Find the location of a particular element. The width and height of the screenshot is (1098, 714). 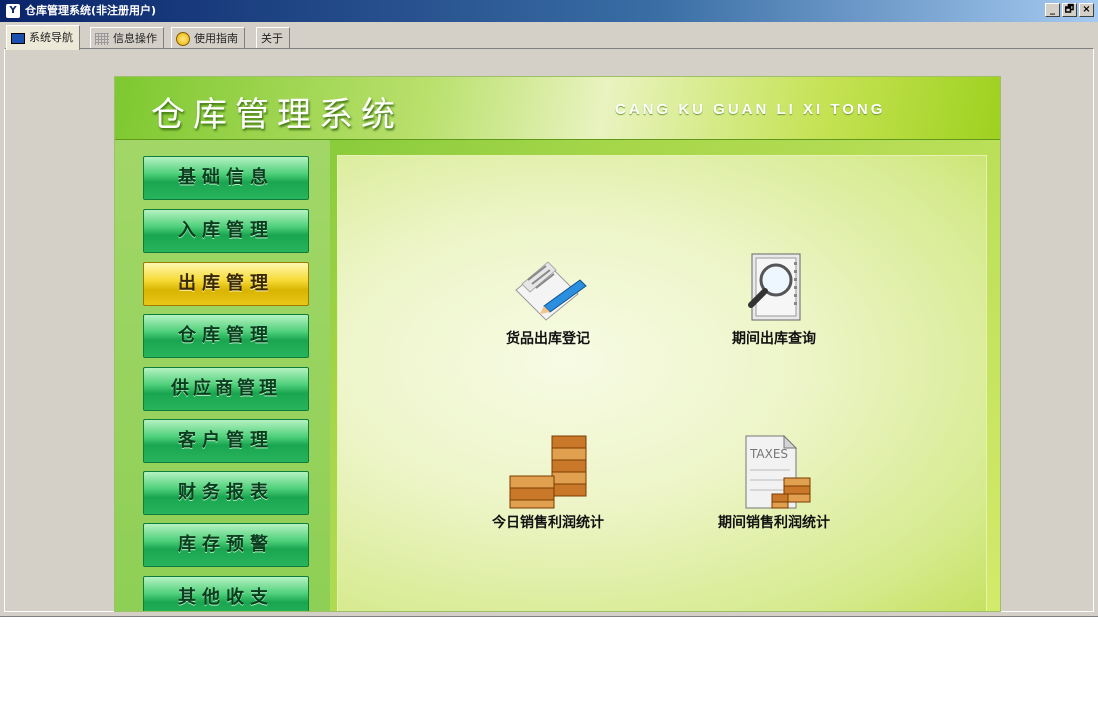

app-subtitle: CANG KU GUAN LI XI TONG is located at coordinates (750, 109).